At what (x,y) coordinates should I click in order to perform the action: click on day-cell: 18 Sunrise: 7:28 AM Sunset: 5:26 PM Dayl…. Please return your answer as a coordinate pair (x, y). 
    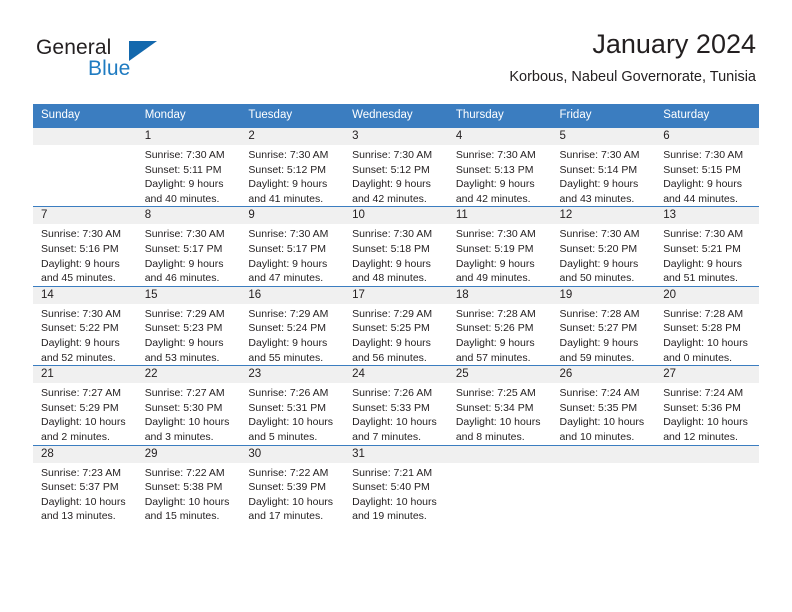
    Looking at the image, I should click on (499, 325).